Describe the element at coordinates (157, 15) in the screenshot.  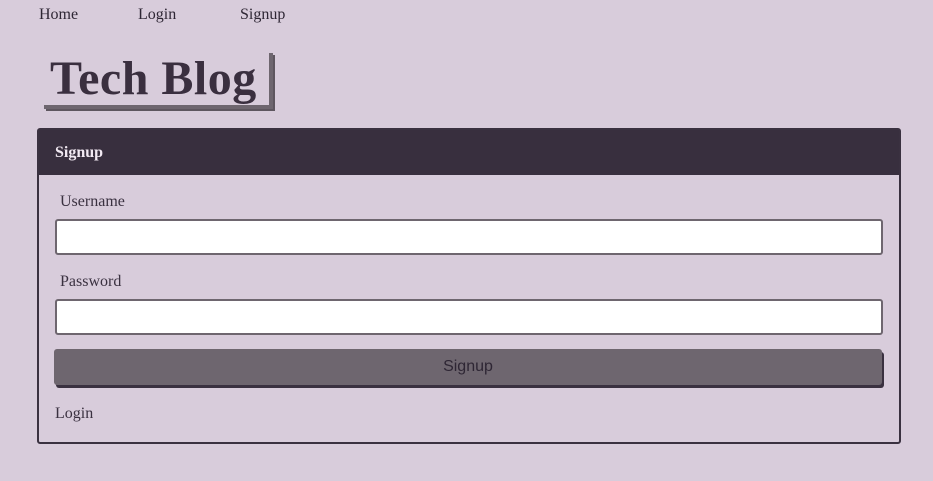
I see `nav-login-link: Login` at that location.